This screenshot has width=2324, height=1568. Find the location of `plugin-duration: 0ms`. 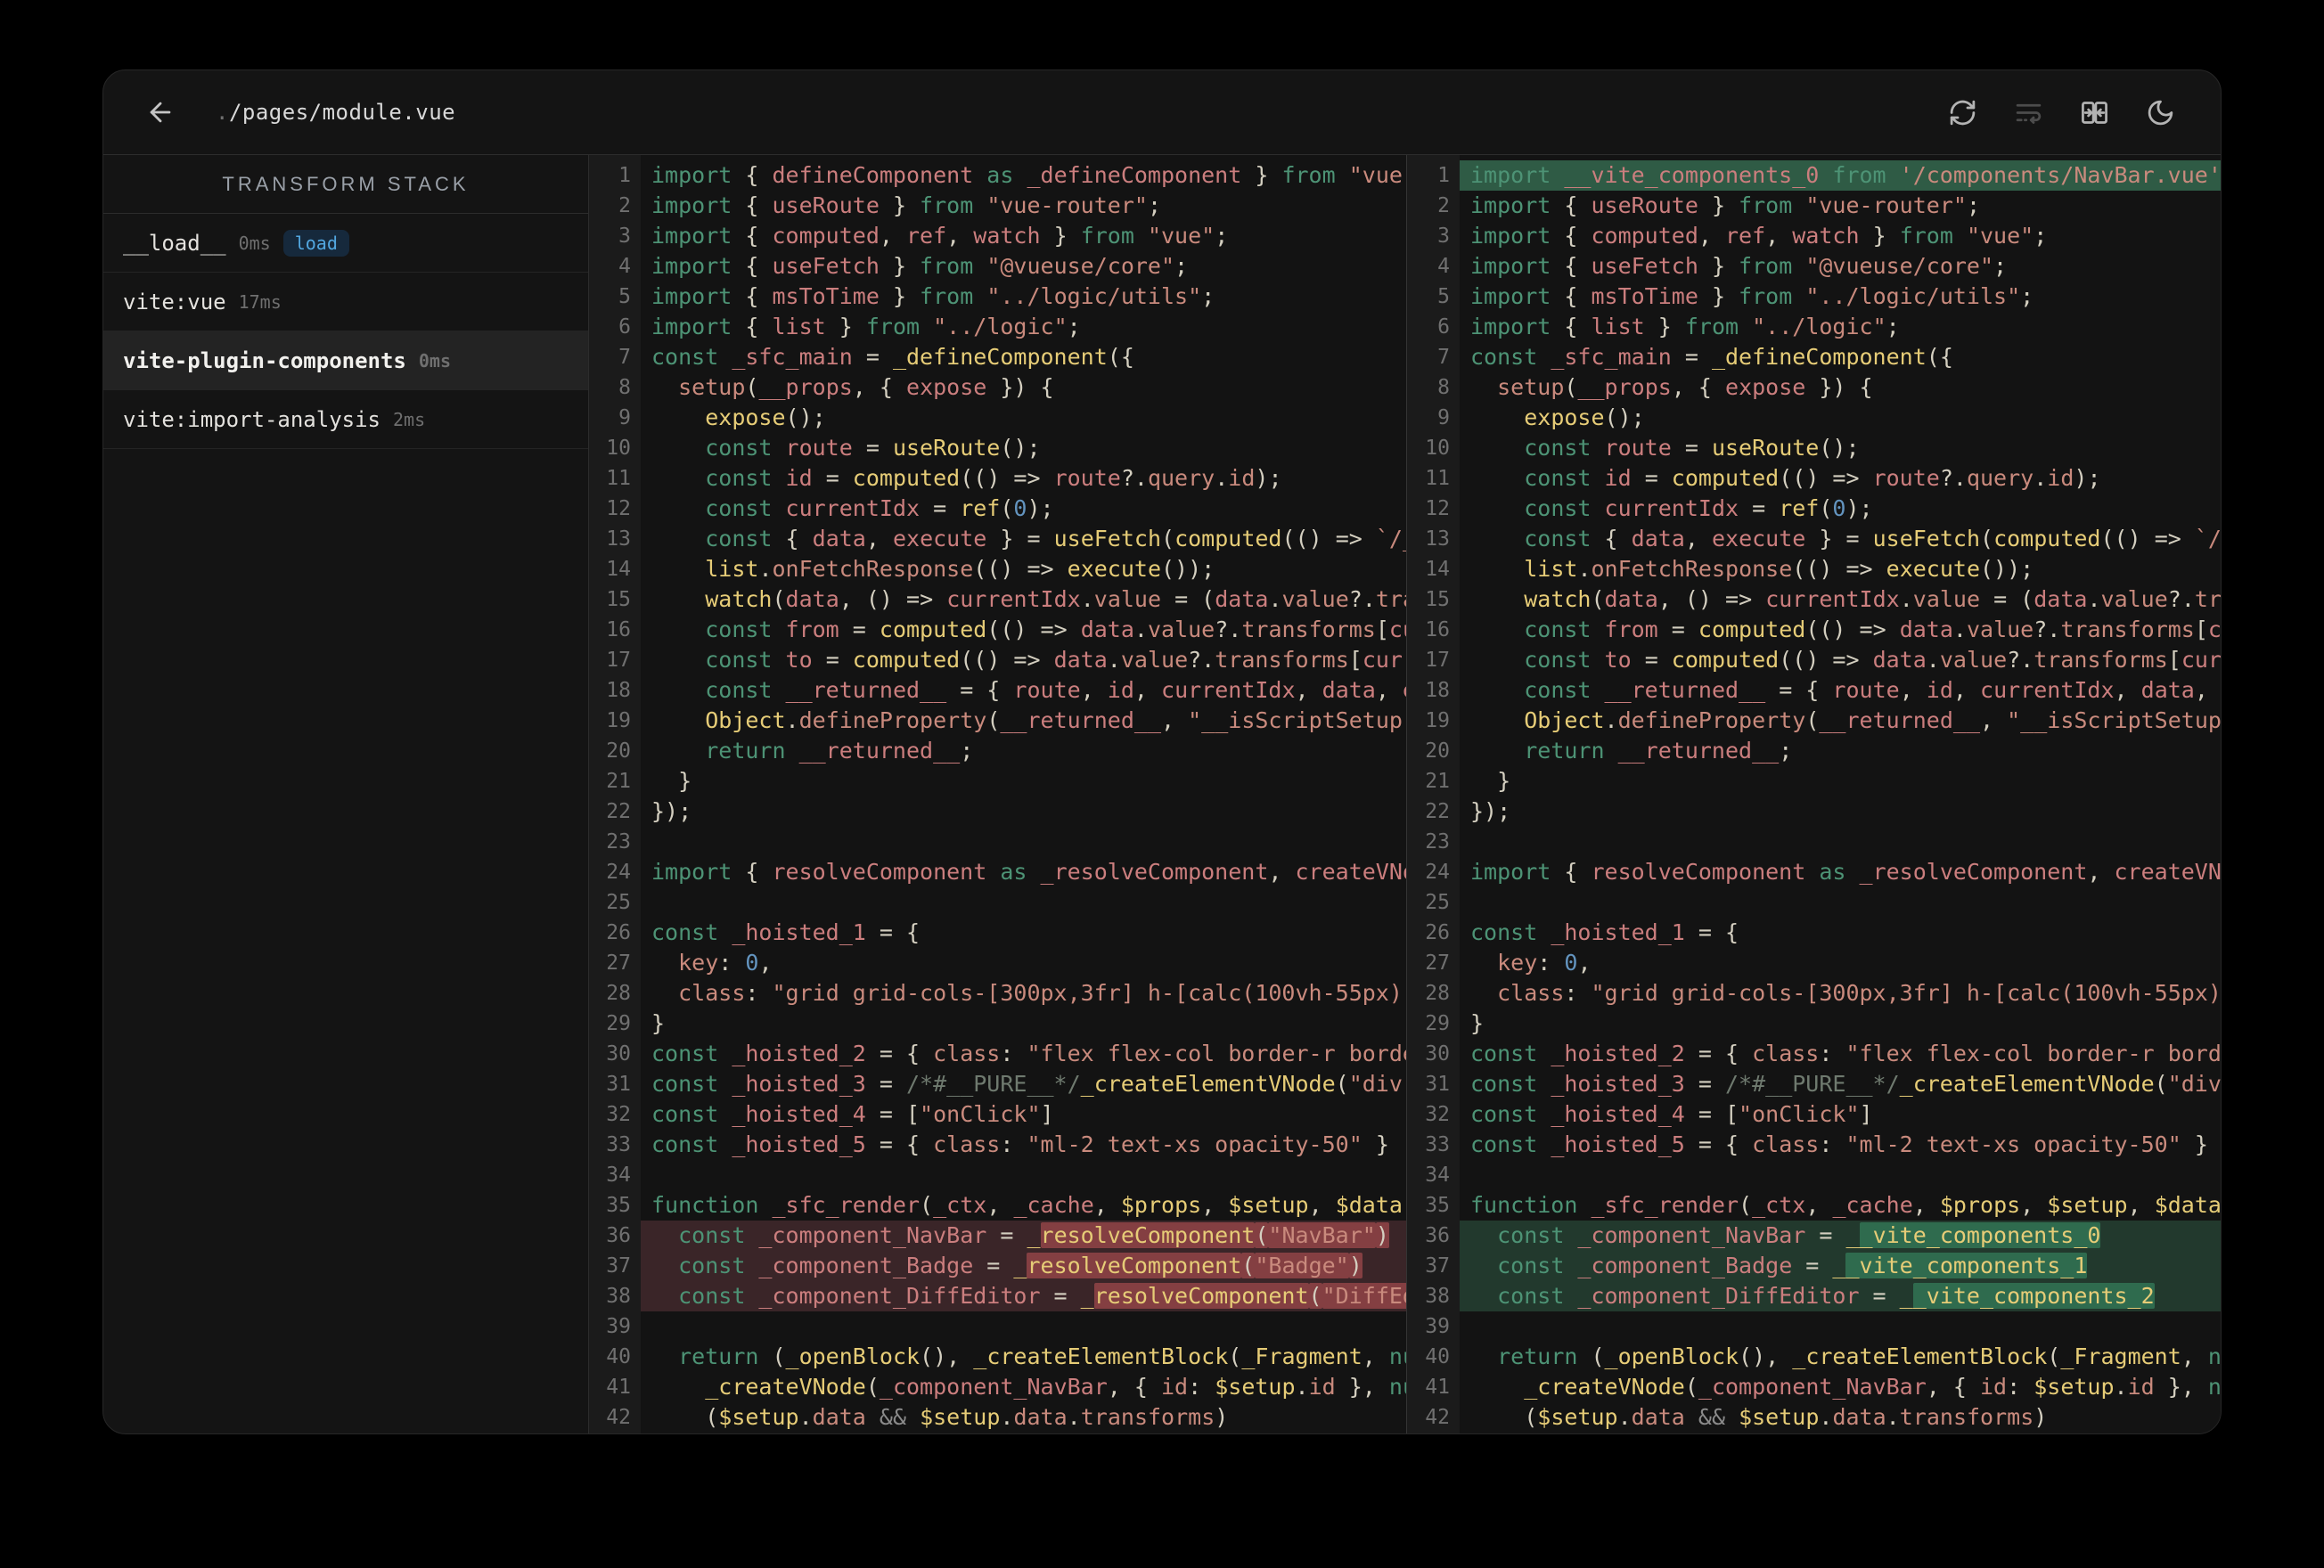

plugin-duration: 0ms is located at coordinates (435, 360).